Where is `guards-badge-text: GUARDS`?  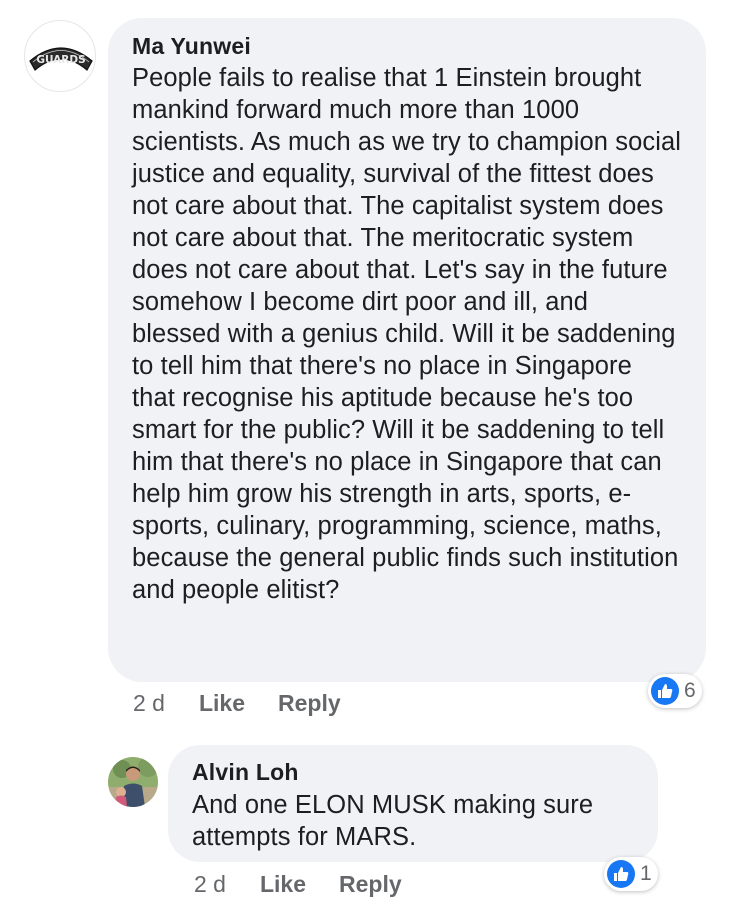
guards-badge-text: GUARDS is located at coordinates (60, 60).